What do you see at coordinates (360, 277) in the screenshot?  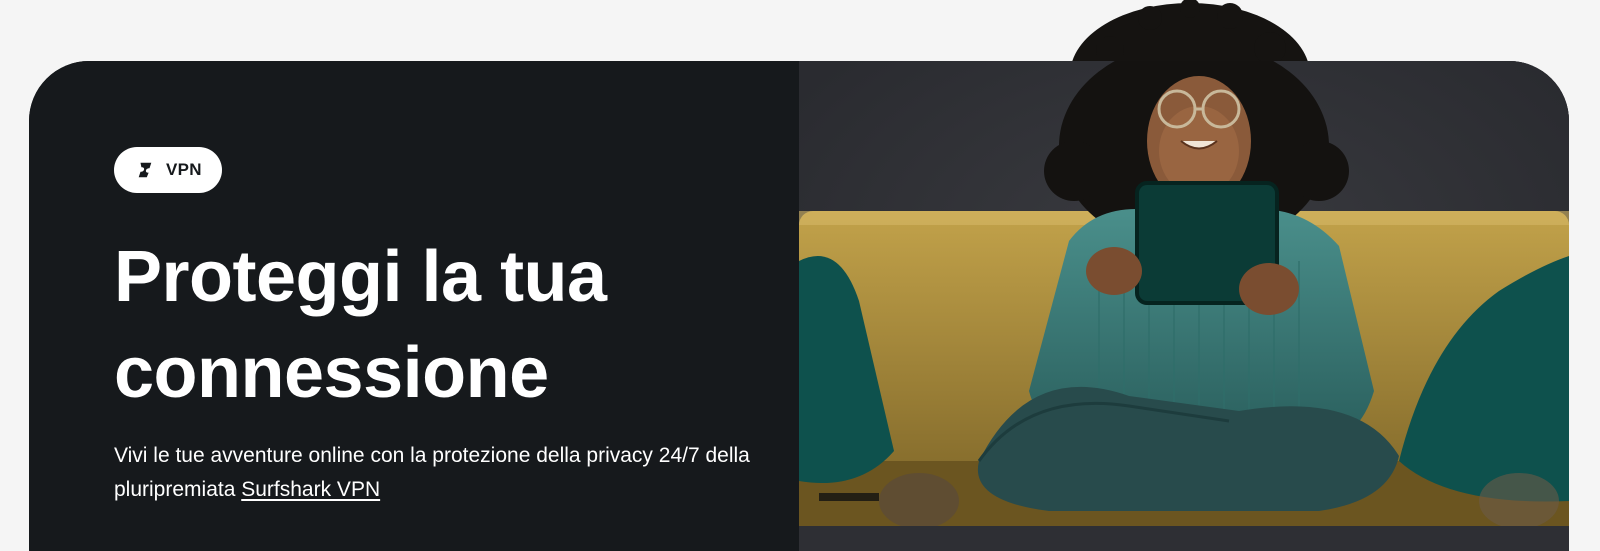 I see `title-line-1: Proteggi la tua` at bounding box center [360, 277].